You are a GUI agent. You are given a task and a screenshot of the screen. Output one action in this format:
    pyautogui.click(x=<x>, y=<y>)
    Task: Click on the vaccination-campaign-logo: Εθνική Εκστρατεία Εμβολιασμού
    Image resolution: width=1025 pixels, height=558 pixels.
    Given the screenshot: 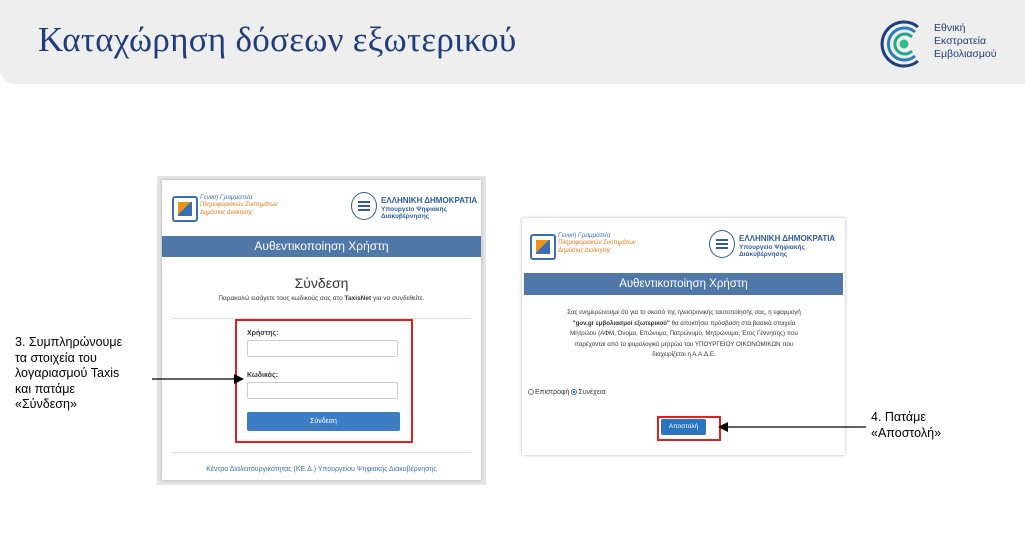 What is the action you would take?
    pyautogui.click(x=938, y=47)
    